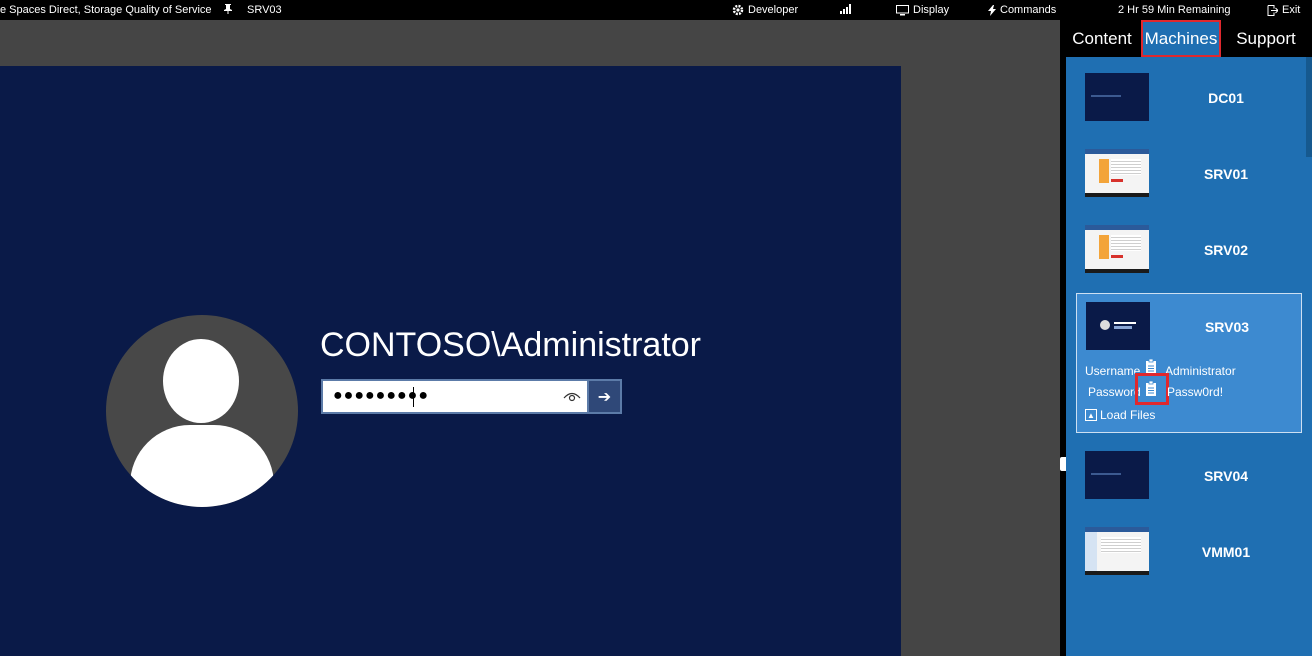  I want to click on machine-name: DC01, so click(1226, 98).